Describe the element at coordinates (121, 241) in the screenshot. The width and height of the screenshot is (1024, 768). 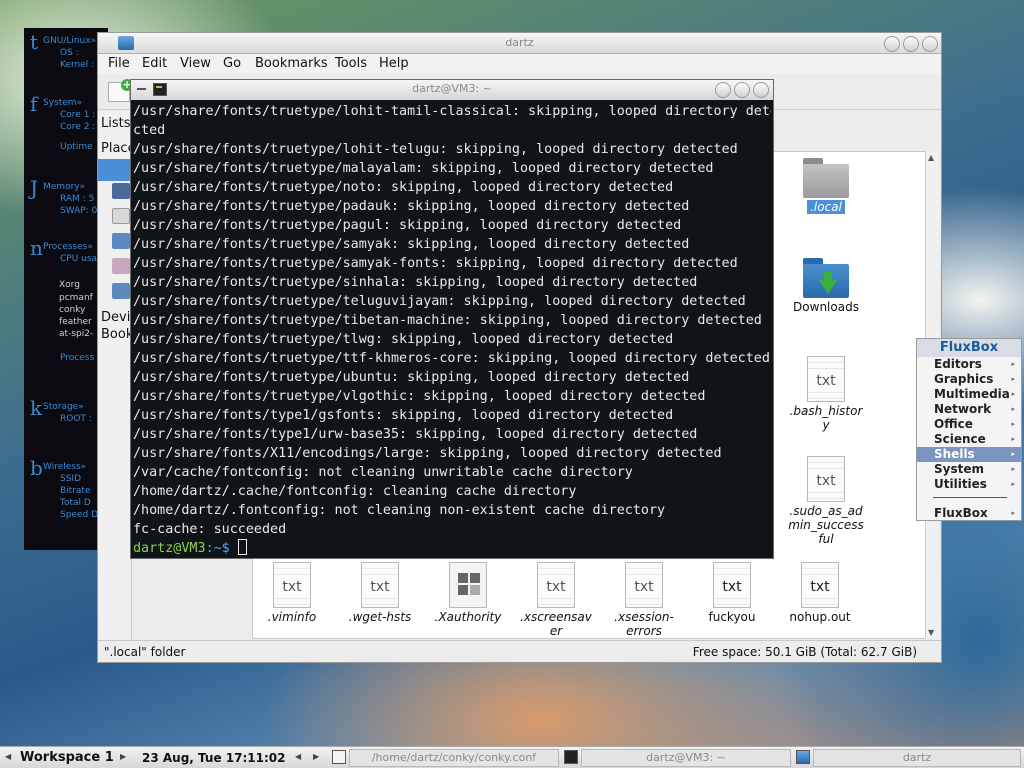
I see `computer-icon` at that location.